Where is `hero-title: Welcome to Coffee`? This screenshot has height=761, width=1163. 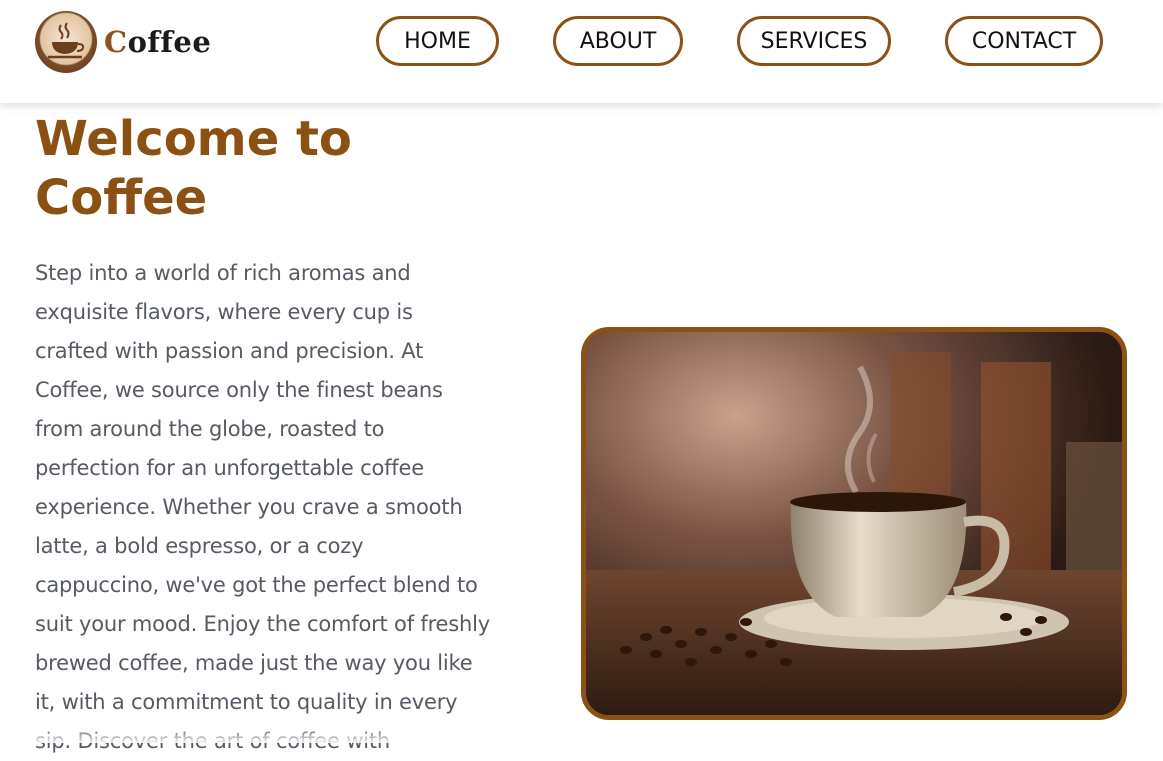 hero-title: Welcome to Coffee is located at coordinates (193, 168).